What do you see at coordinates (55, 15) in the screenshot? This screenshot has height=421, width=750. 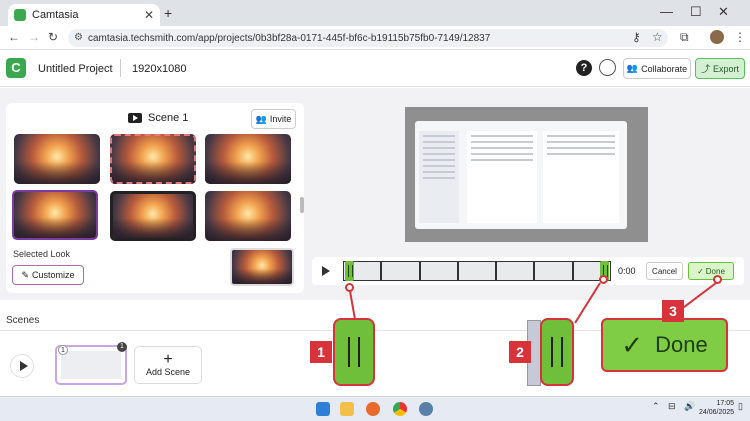 I see `tab-title: Camtasia` at bounding box center [55, 15].